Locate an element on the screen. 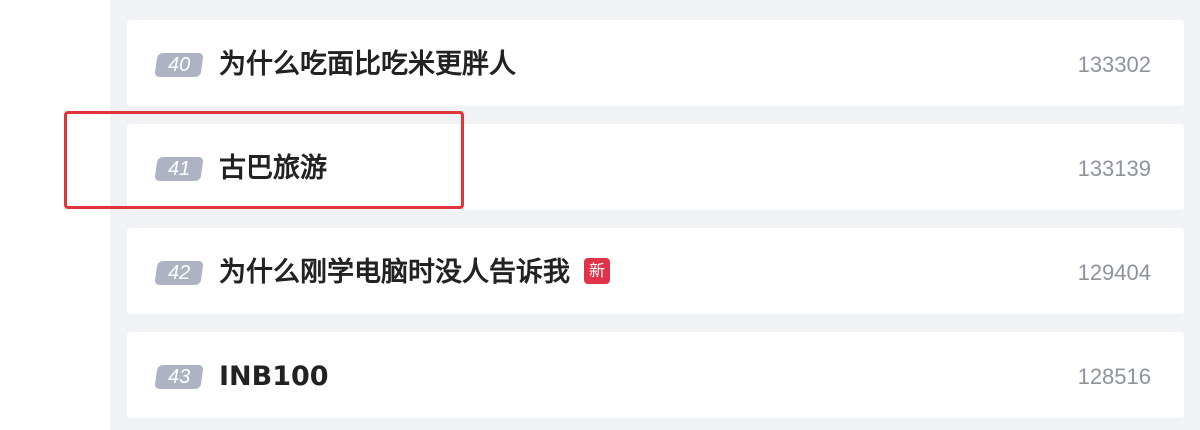 The height and width of the screenshot is (430, 1200). new-badge: 新 is located at coordinates (597, 270).